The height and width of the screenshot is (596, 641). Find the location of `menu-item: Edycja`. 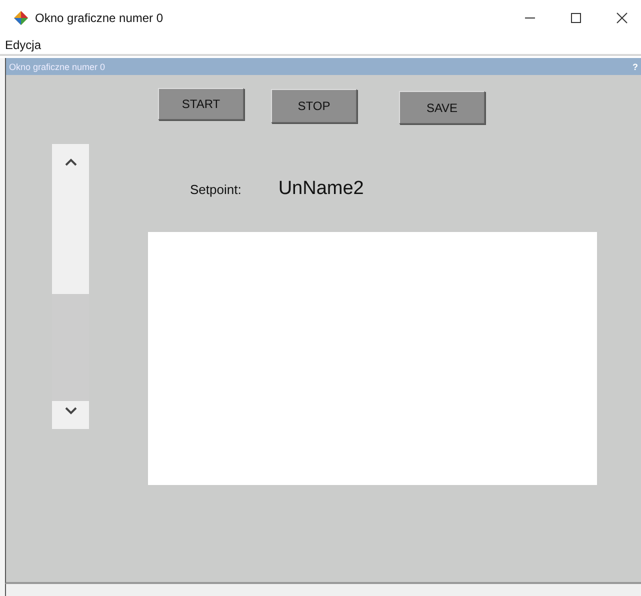

menu-item: Edycja is located at coordinates (23, 45).